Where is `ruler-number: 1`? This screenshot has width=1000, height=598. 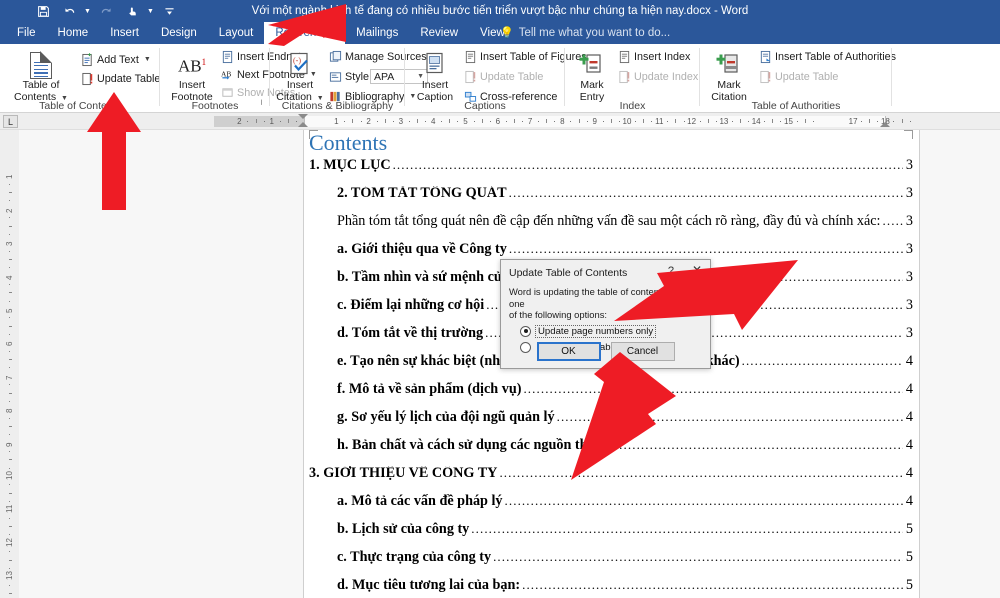 ruler-number: 1 is located at coordinates (271, 121).